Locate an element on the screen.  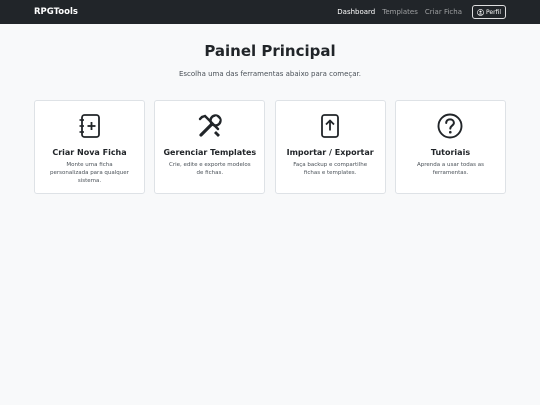
profile-button: Perfil is located at coordinates (488, 12).